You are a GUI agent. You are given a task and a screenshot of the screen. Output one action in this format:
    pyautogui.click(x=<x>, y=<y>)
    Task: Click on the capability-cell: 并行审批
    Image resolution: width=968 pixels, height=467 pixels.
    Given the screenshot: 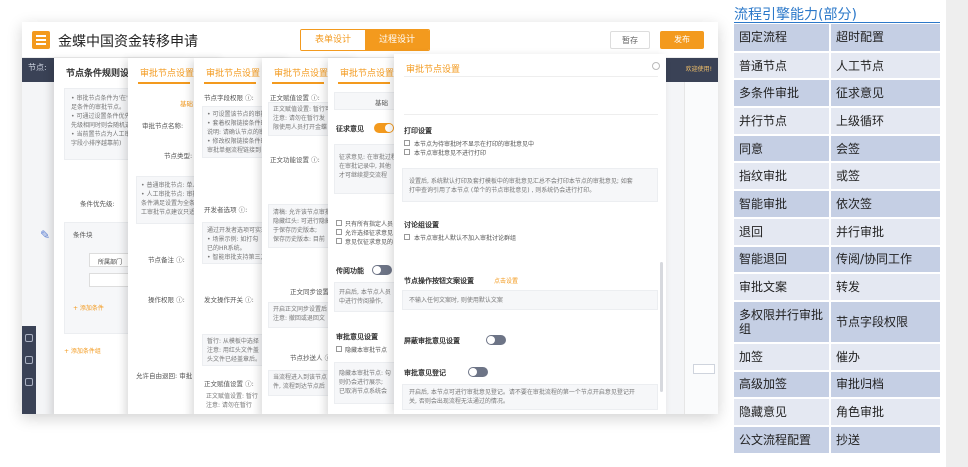 What is the action you would take?
    pyautogui.click(x=885, y=232)
    